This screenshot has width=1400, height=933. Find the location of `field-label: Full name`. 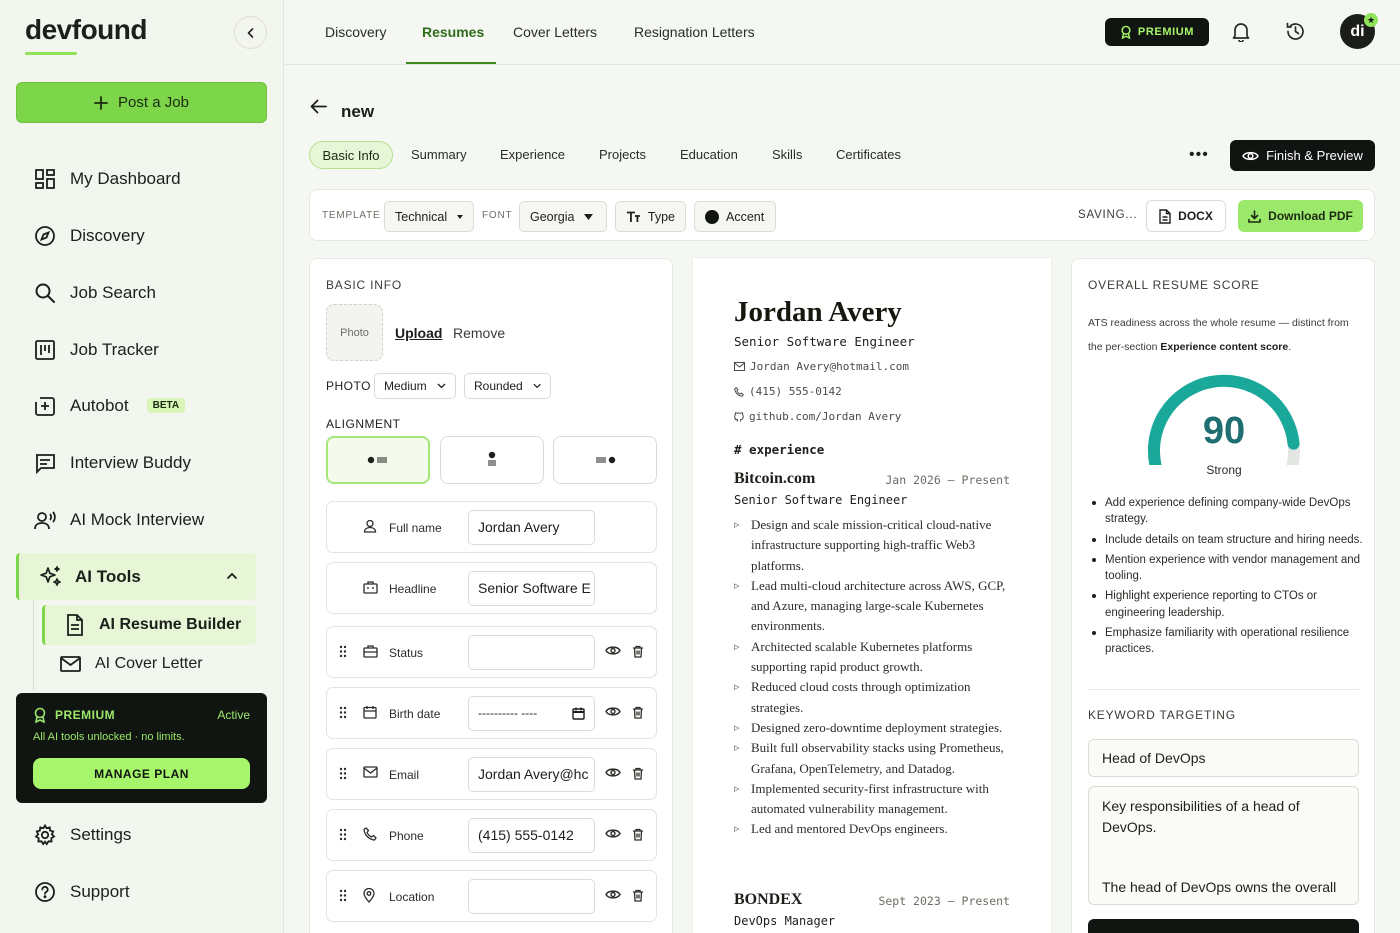

field-label: Full name is located at coordinates (415, 528).